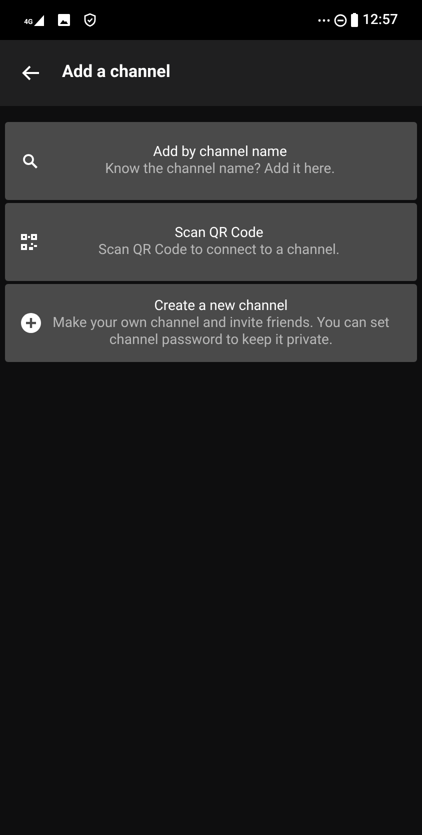  What do you see at coordinates (380, 20) in the screenshot?
I see `clock-time: 12:57` at bounding box center [380, 20].